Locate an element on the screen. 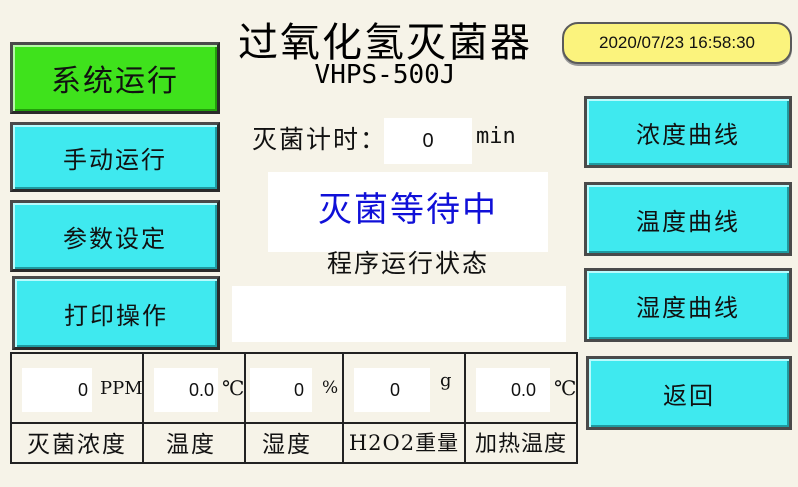 This screenshot has height=487, width=798. readout-humidity: 0 % 湿度 is located at coordinates (295, 408).